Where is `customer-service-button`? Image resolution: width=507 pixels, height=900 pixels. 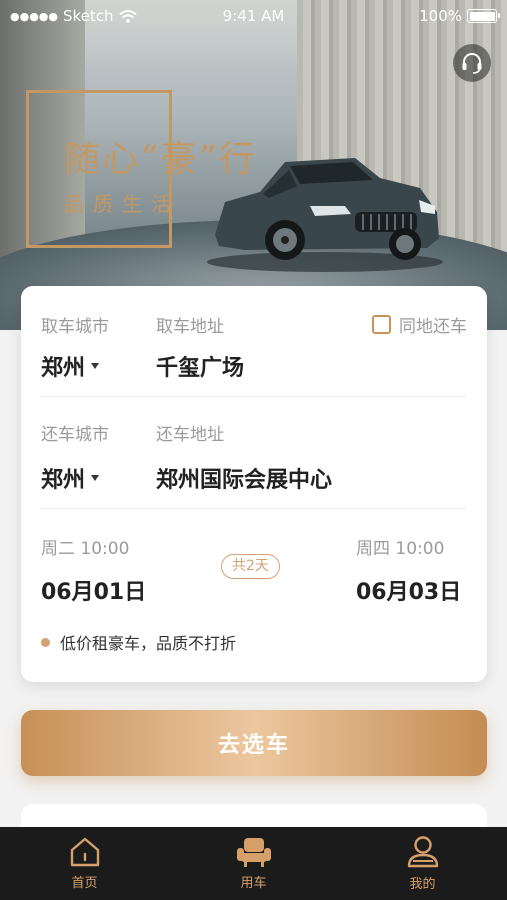 customer-service-button is located at coordinates (472, 63).